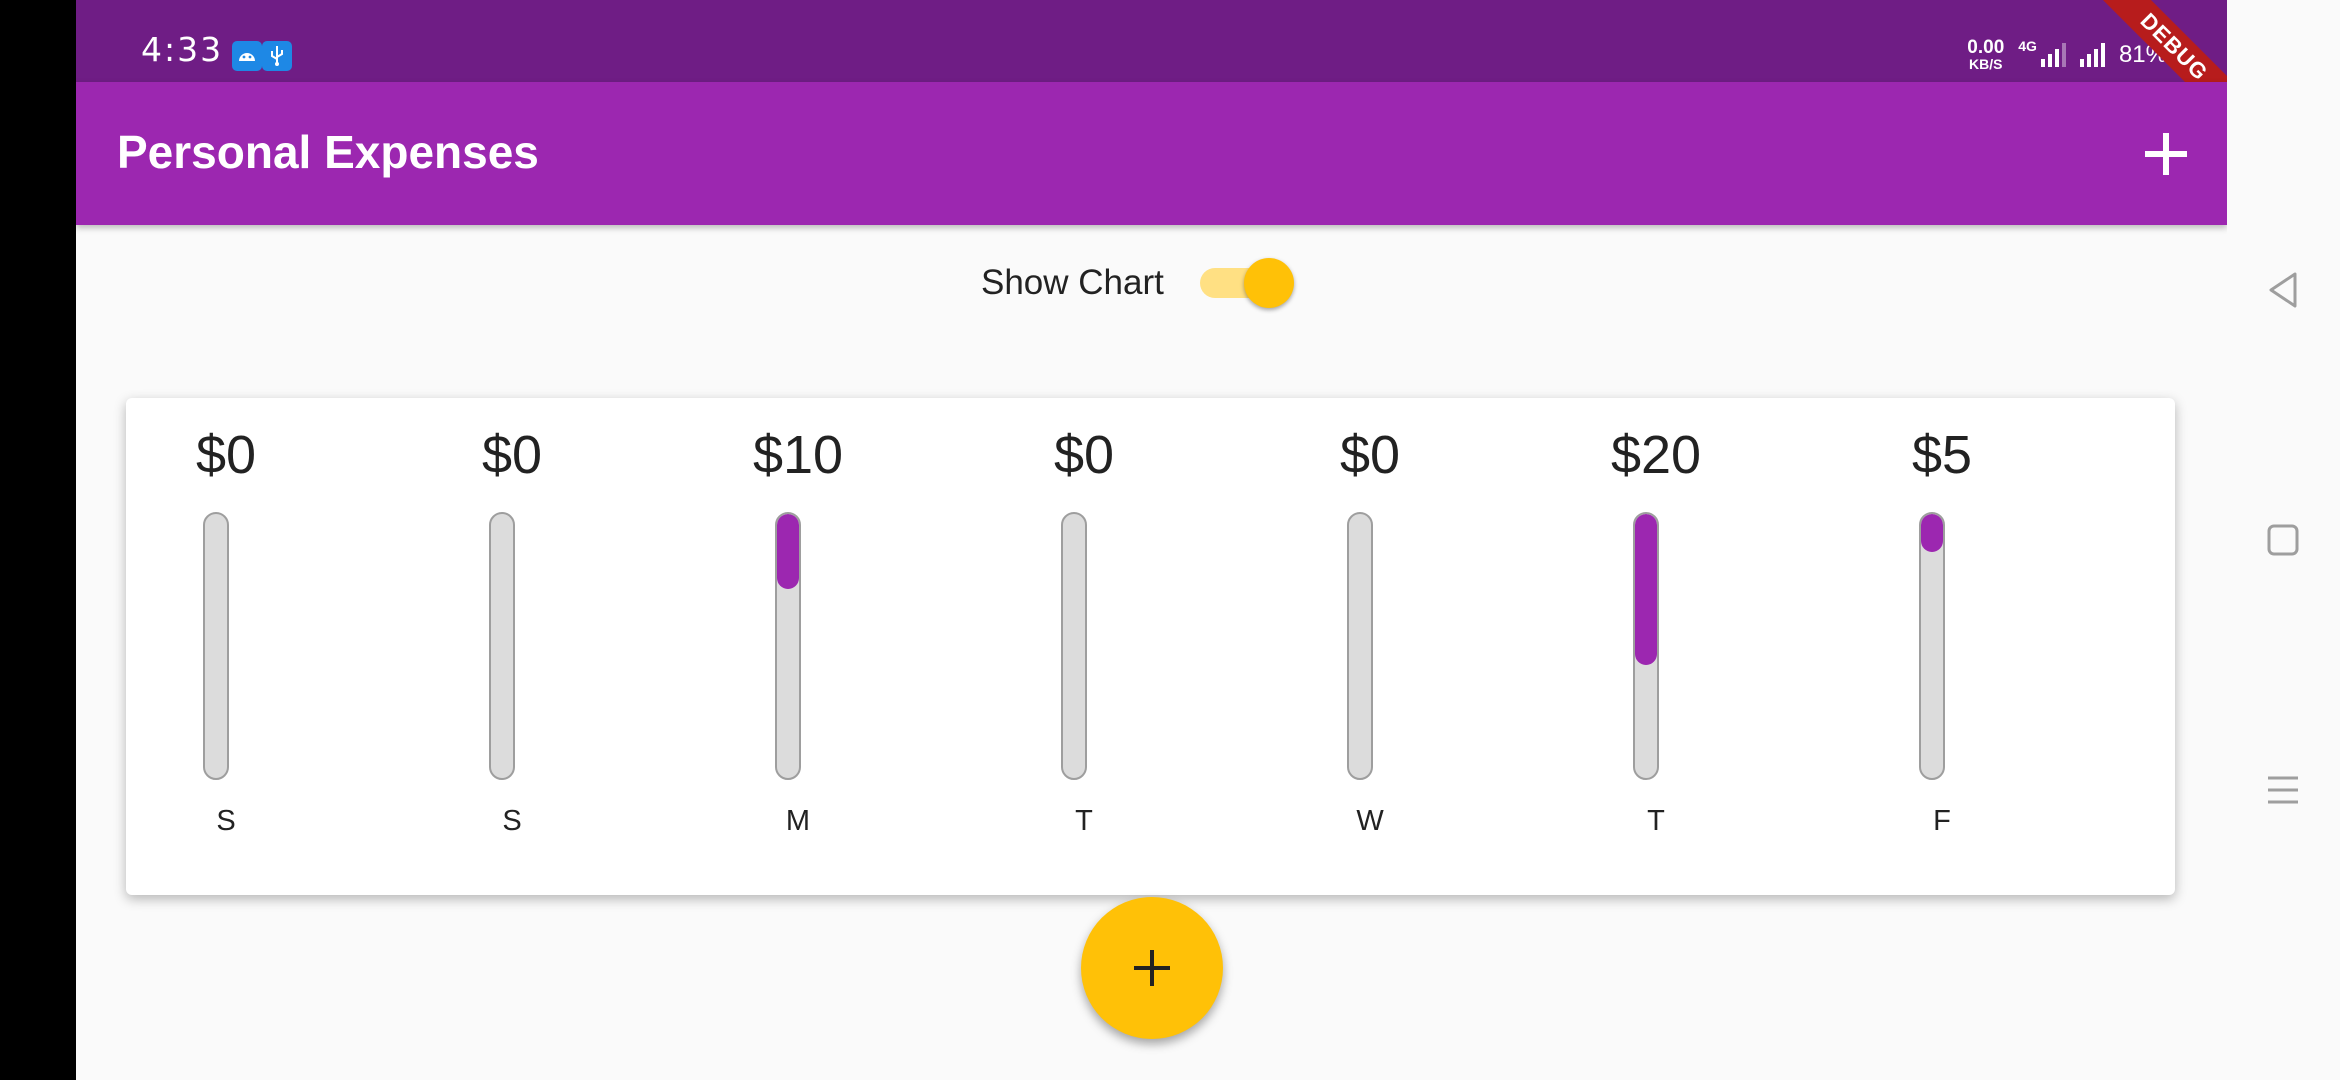 Image resolution: width=2340 pixels, height=1080 pixels. I want to click on back-nav-button, so click(2283, 292).